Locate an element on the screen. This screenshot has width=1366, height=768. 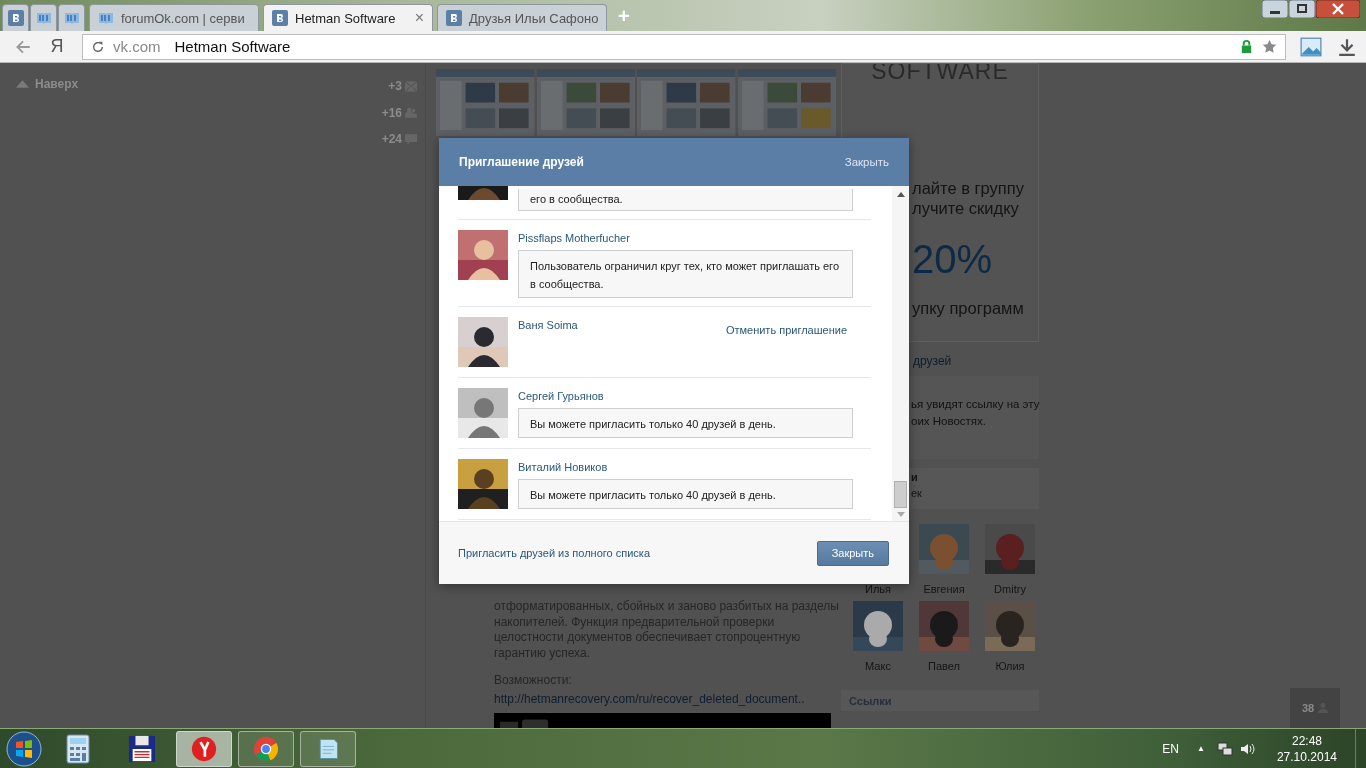
close-button is located at coordinates (1338, 9).